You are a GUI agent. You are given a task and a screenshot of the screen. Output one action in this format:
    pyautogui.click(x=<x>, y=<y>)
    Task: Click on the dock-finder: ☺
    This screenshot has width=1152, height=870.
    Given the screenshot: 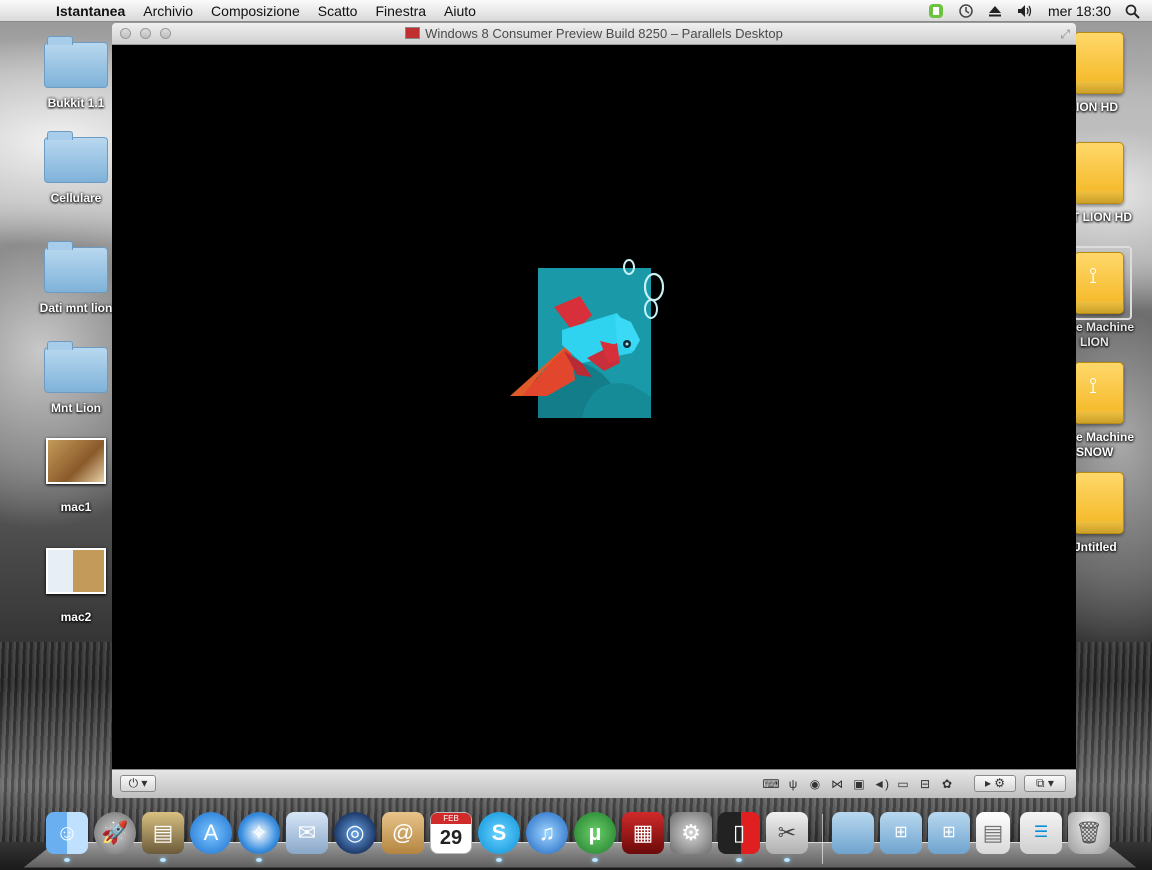 What is the action you would take?
    pyautogui.click(x=67, y=833)
    